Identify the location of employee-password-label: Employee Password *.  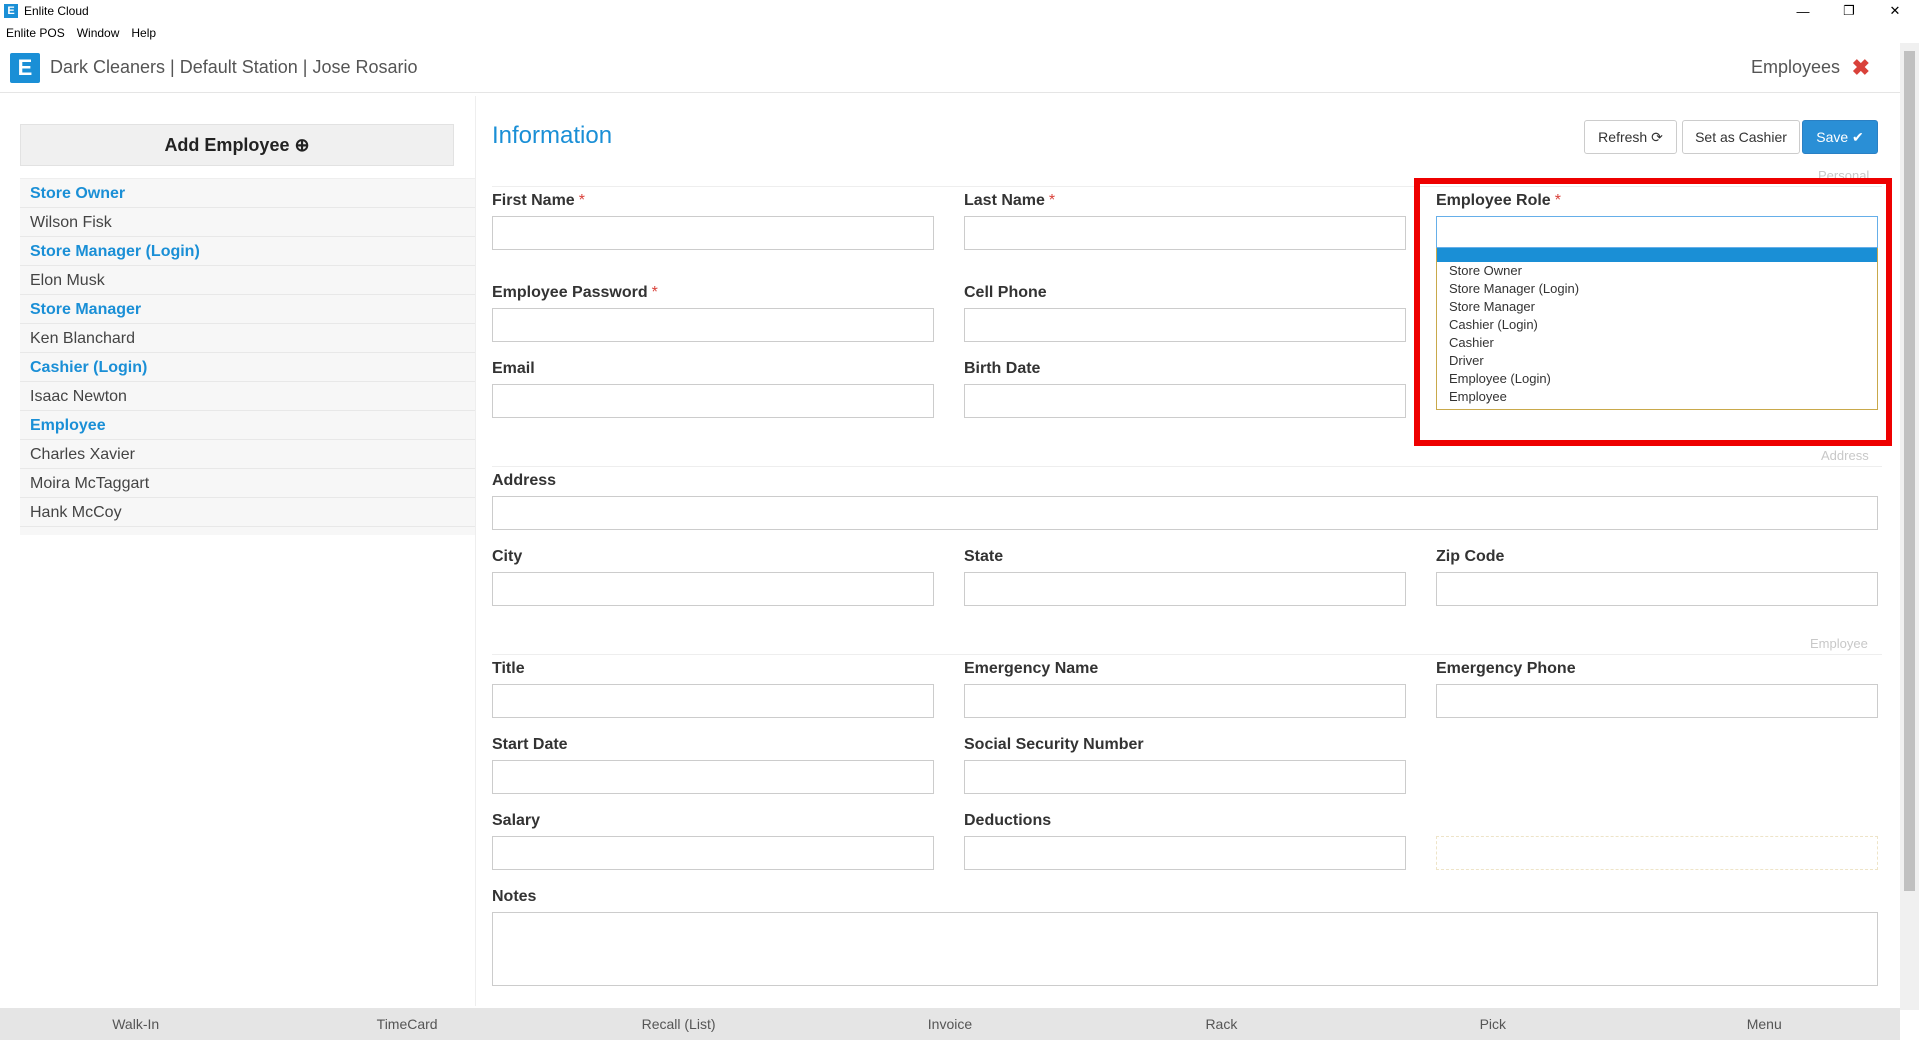
(575, 292).